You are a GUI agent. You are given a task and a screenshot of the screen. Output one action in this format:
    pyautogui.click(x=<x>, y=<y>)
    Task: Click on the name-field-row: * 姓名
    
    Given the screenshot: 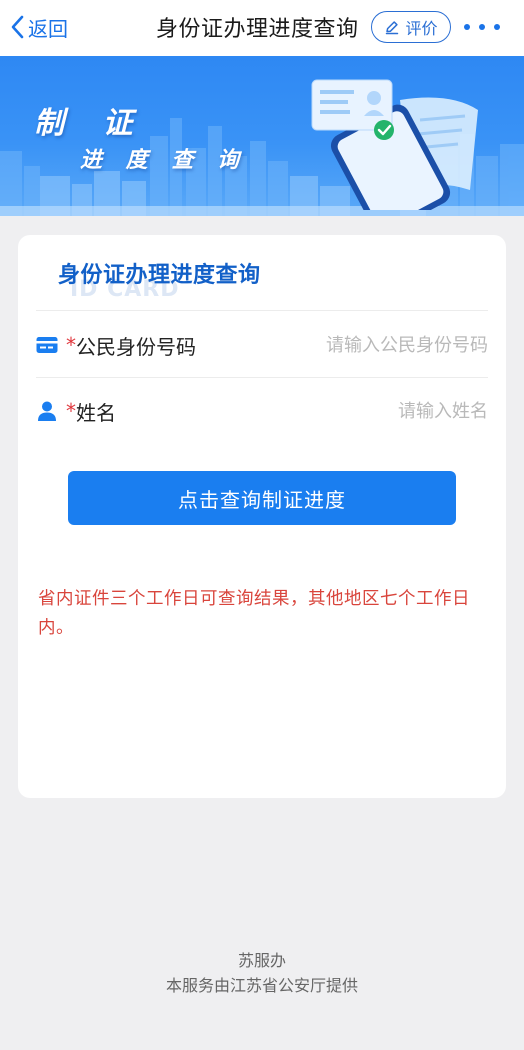 What is the action you would take?
    pyautogui.click(x=262, y=411)
    